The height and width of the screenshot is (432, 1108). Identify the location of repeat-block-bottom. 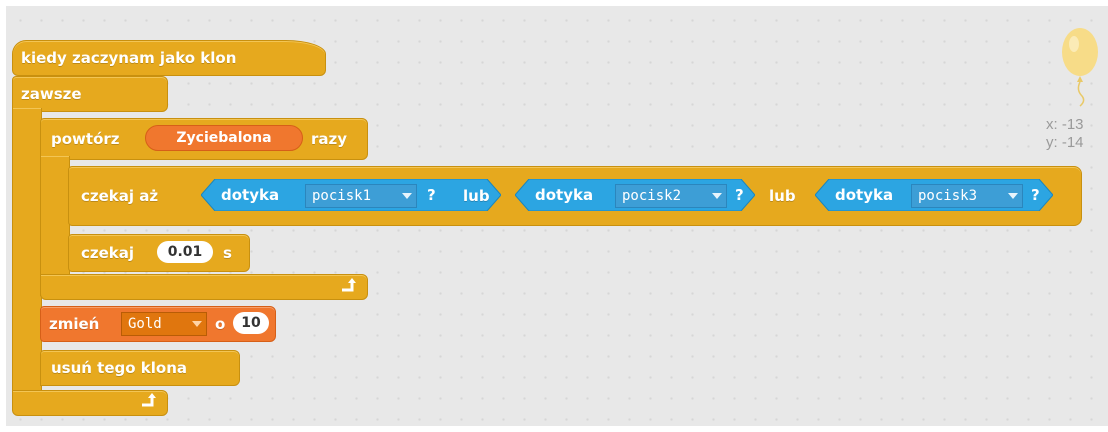
(204, 287).